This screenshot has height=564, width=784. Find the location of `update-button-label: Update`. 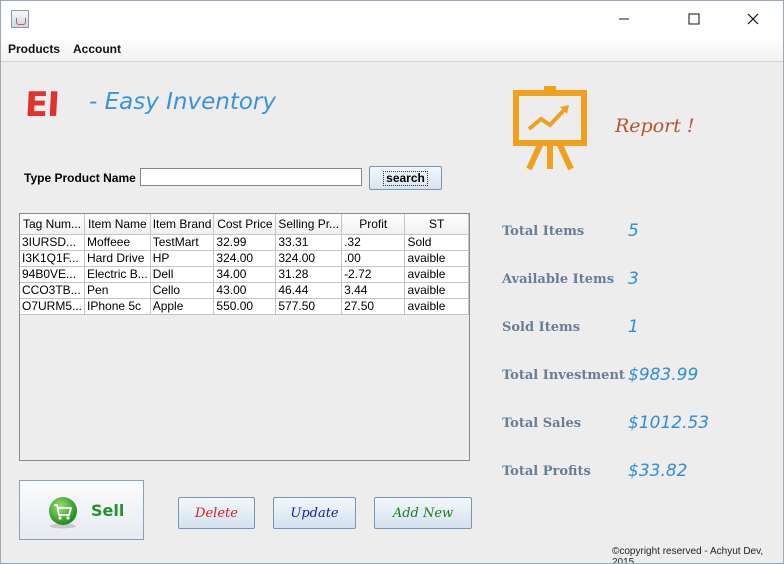

update-button-label: Update is located at coordinates (314, 513).